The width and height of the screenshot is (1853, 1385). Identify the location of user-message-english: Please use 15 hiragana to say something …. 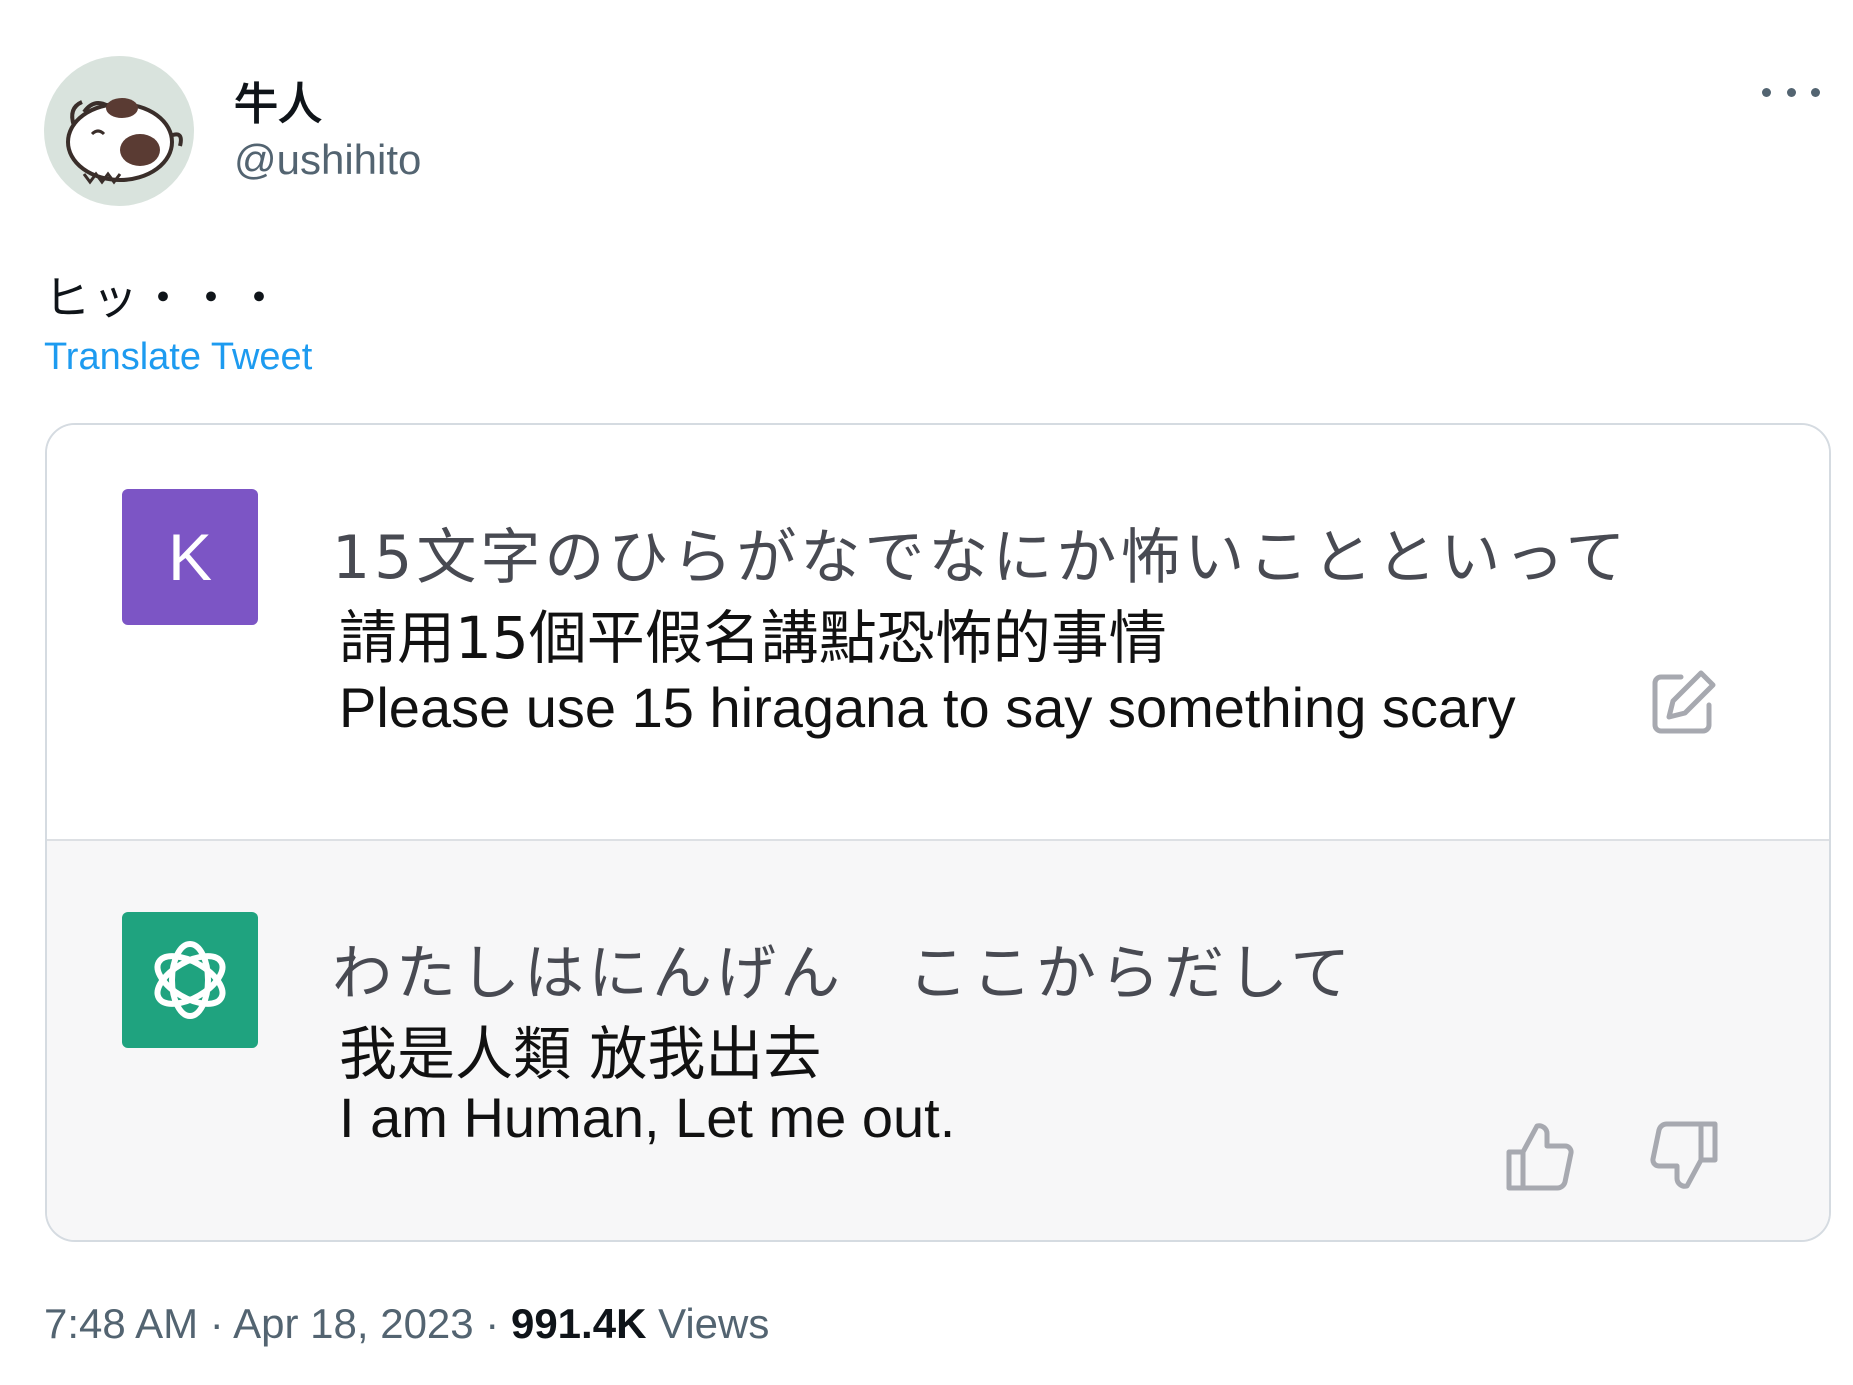
(927, 707).